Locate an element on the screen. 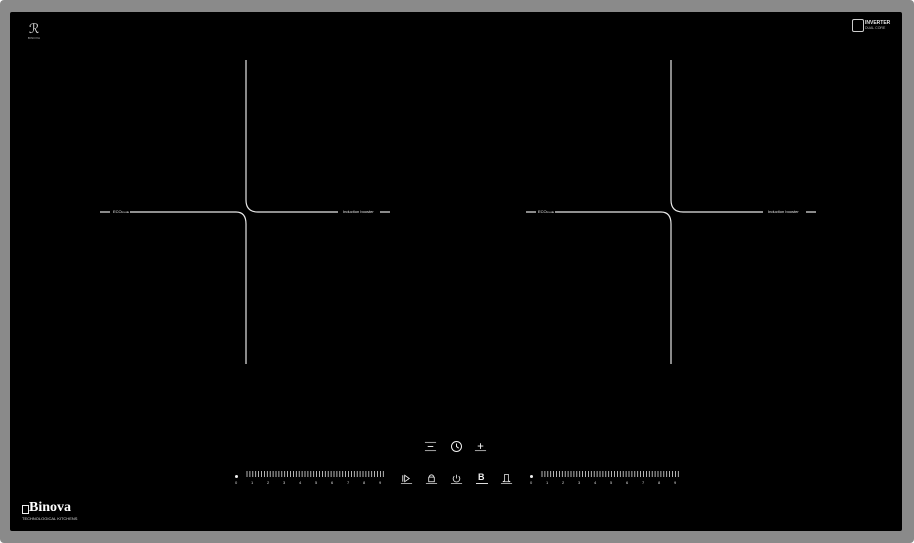  brand-tagline: TECHNOLOGICAL KITCHENS is located at coordinates (50, 518).